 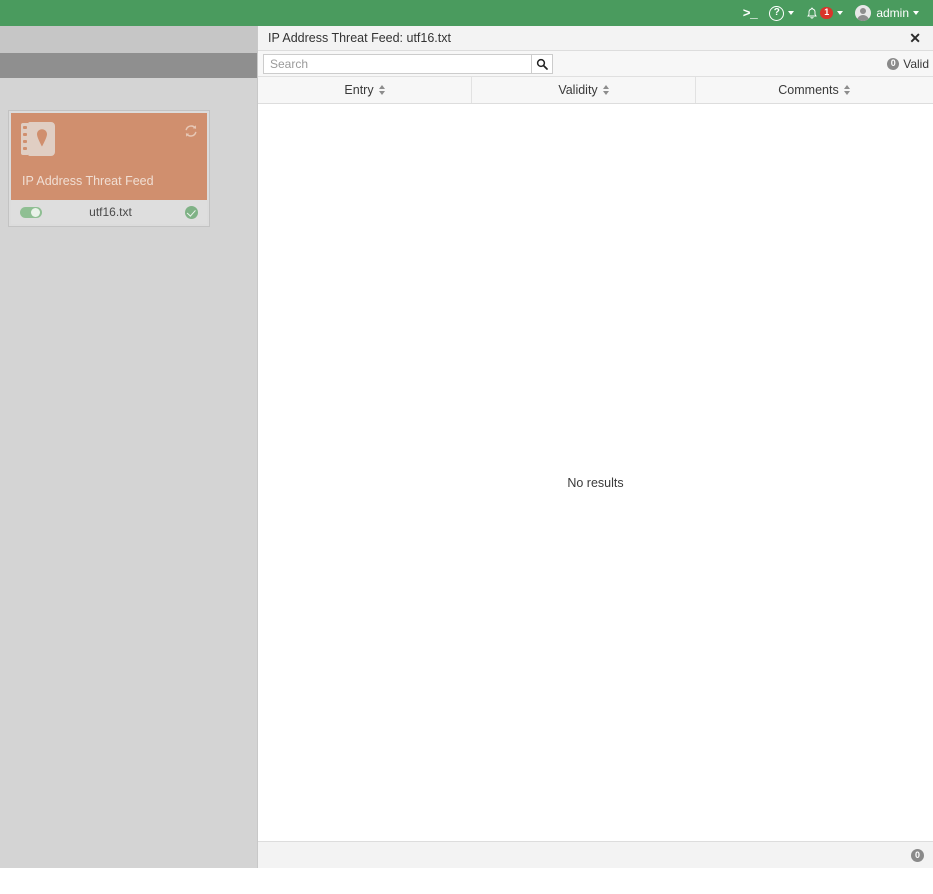 I want to click on terminal-button: >_, so click(x=750, y=13).